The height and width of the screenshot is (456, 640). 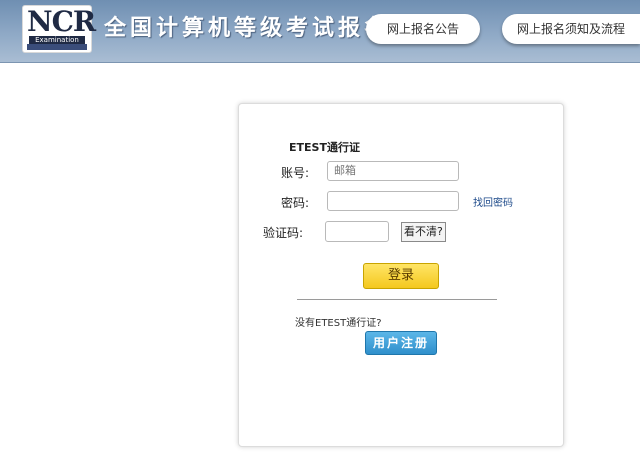 I want to click on register-button: 用户注册, so click(x=401, y=343).